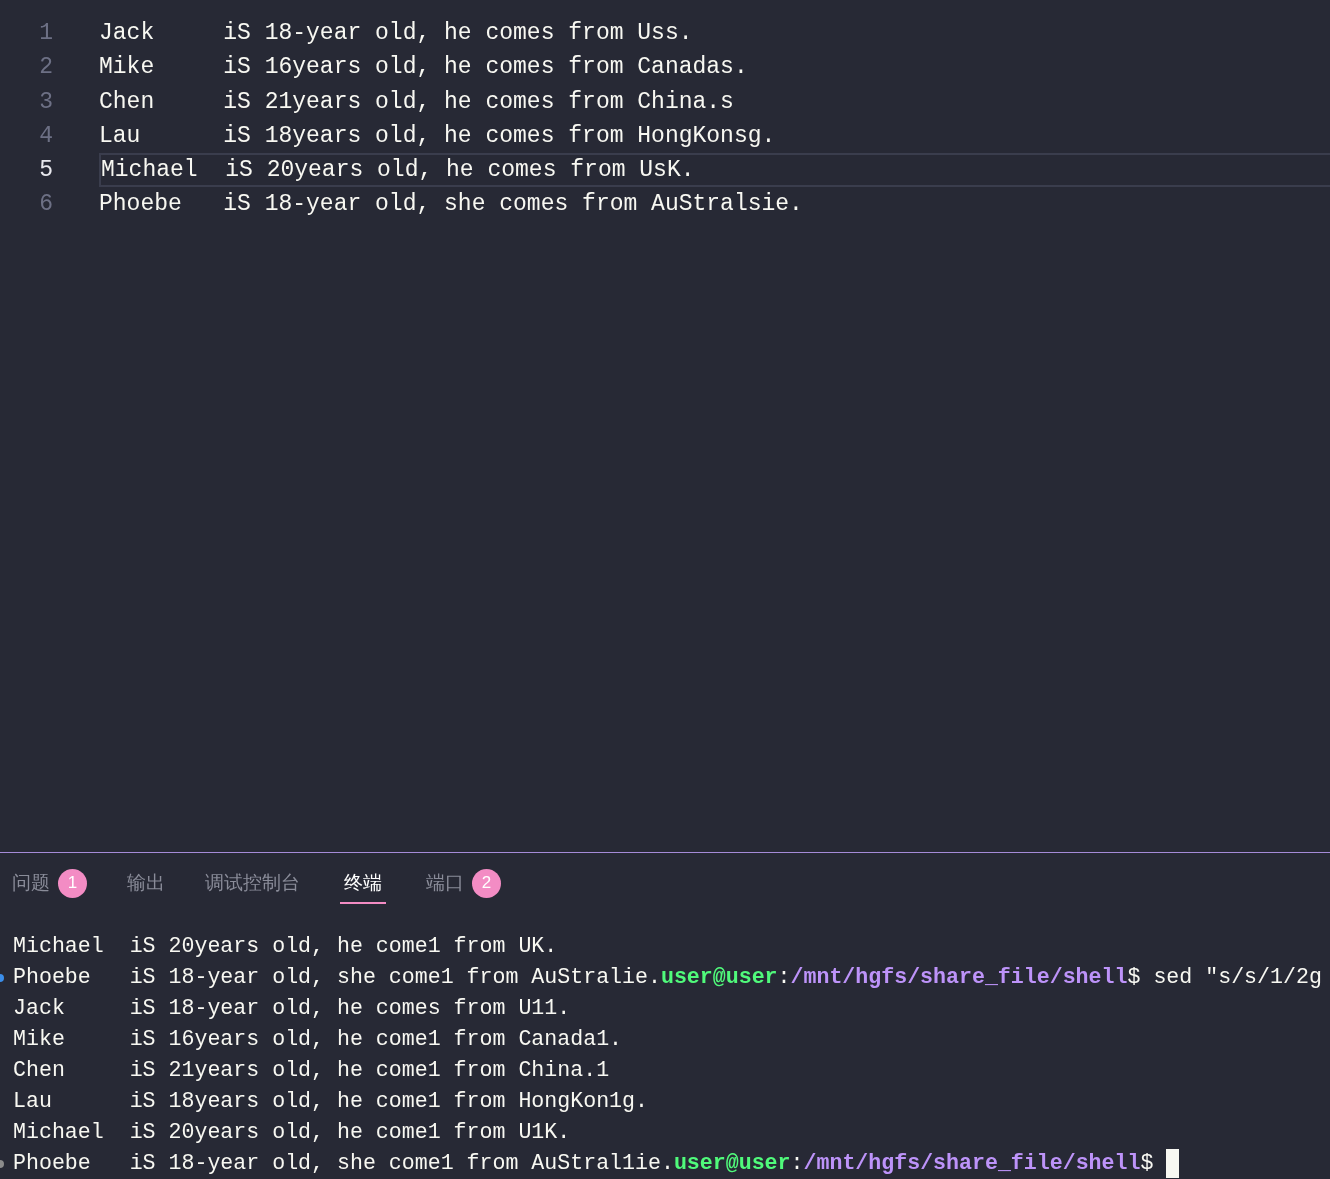  I want to click on line-number: 1, so click(46, 33).